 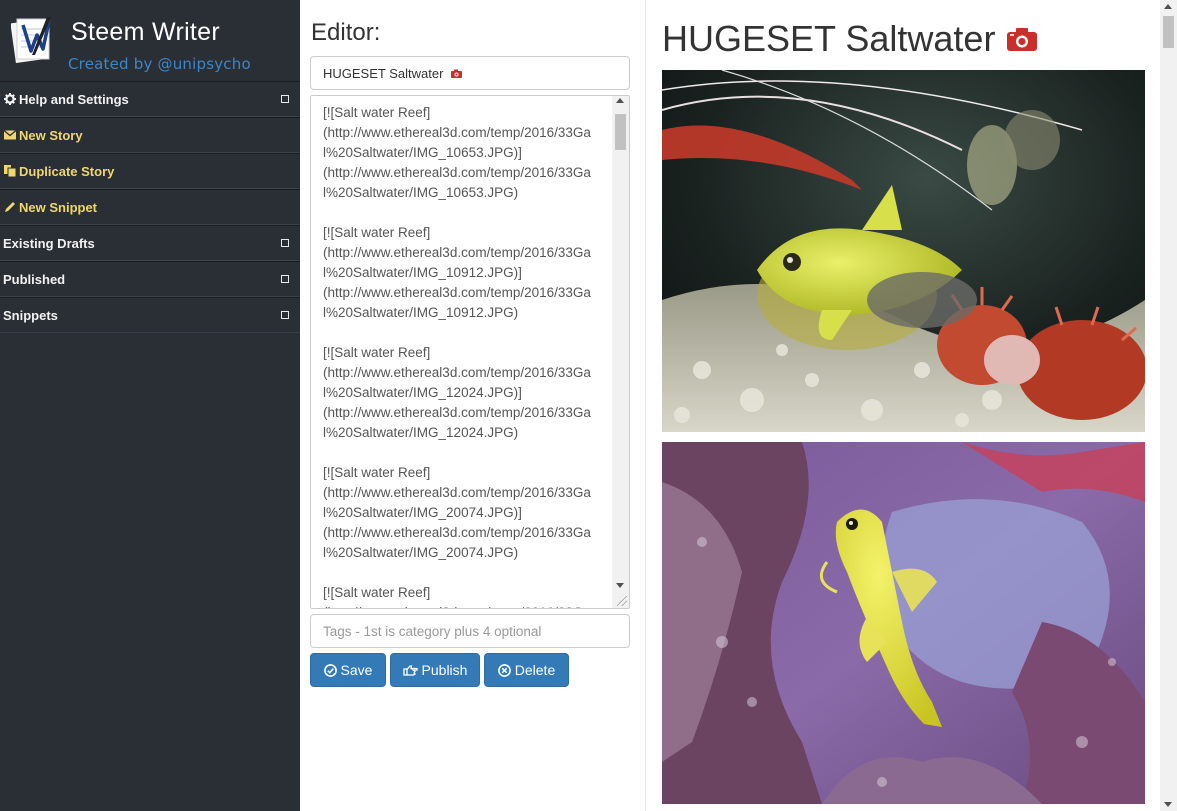 I want to click on x-circle-icon, so click(x=504, y=670).